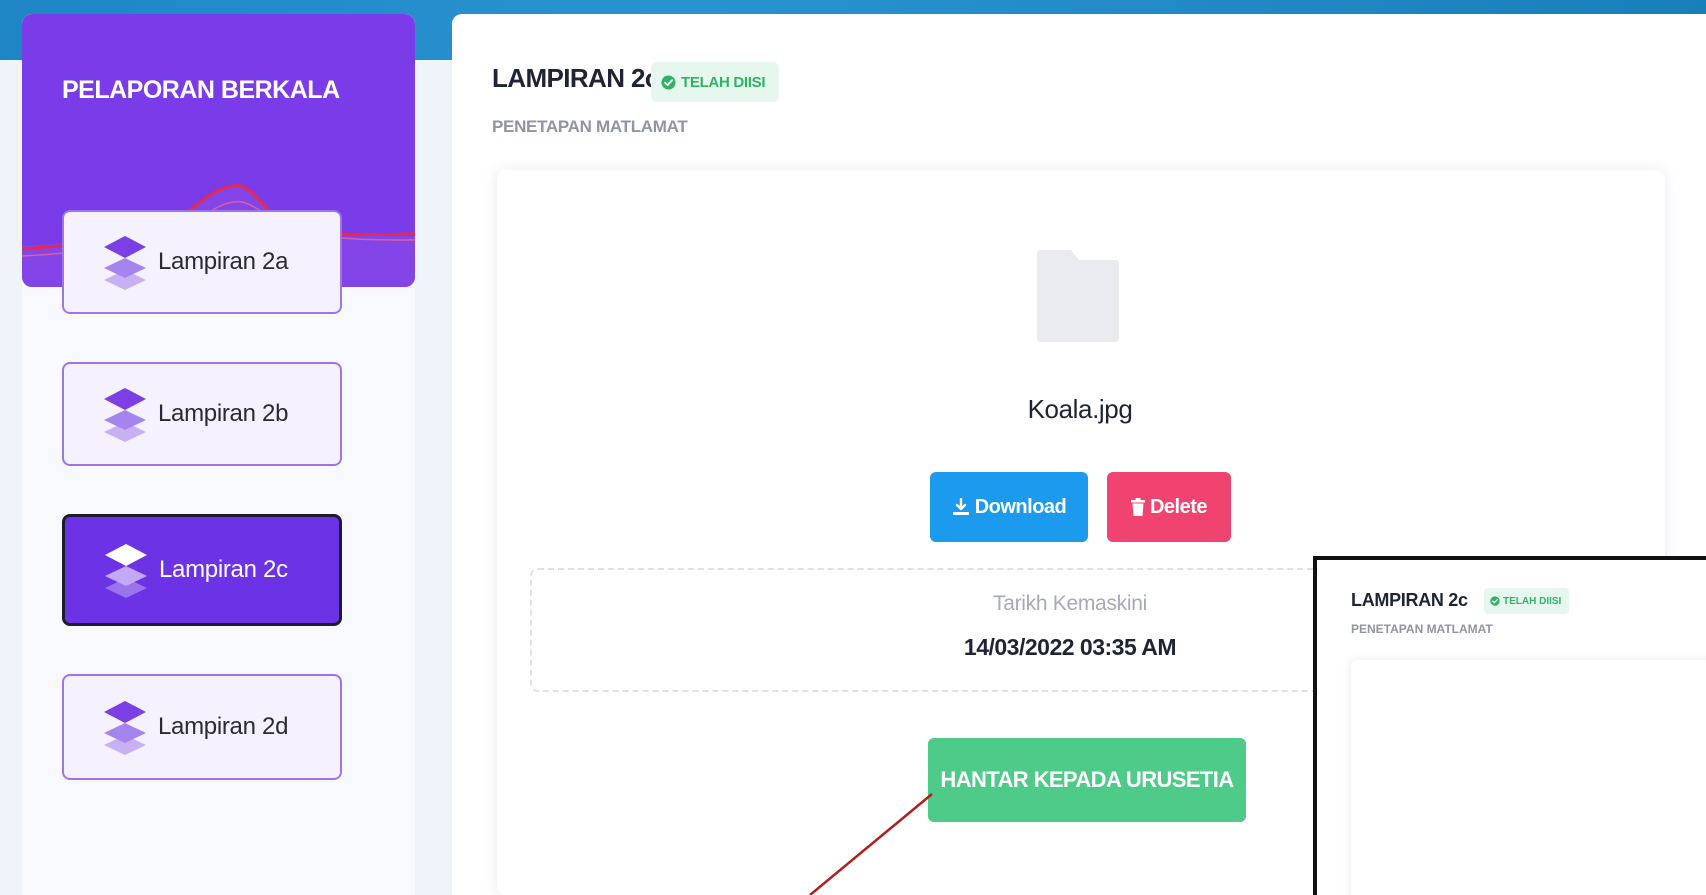 The image size is (1706, 895). I want to click on download-button-label: Download, so click(1020, 506).